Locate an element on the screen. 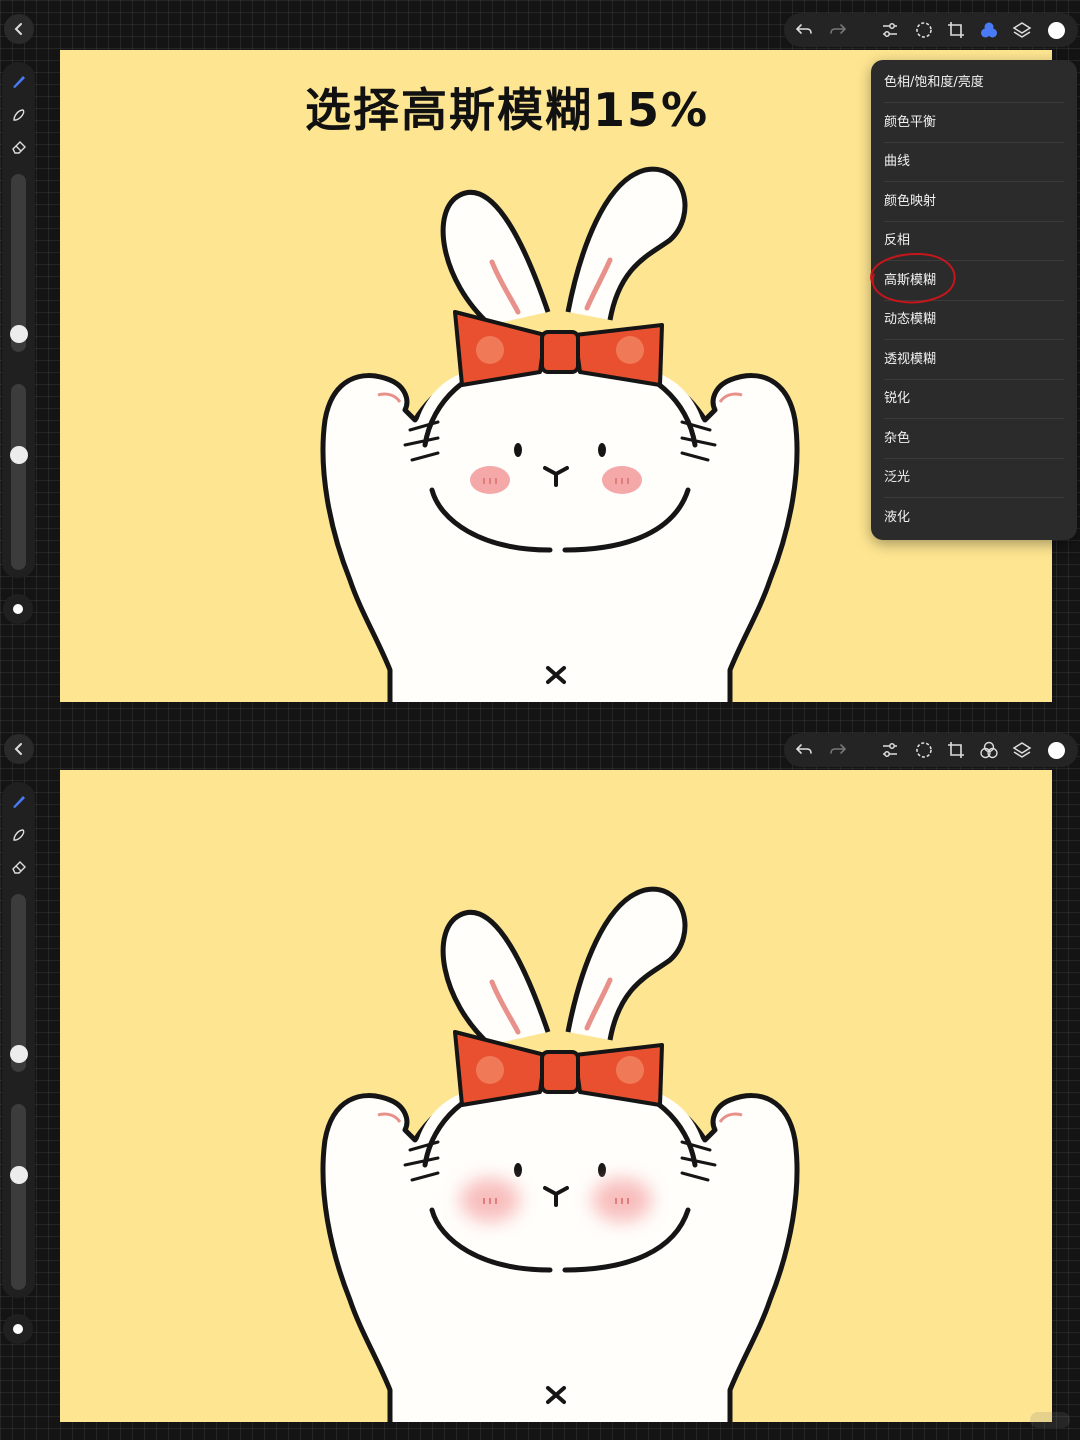 This screenshot has width=1080, height=1440. menu-item-8: 锐化 is located at coordinates (974, 398).